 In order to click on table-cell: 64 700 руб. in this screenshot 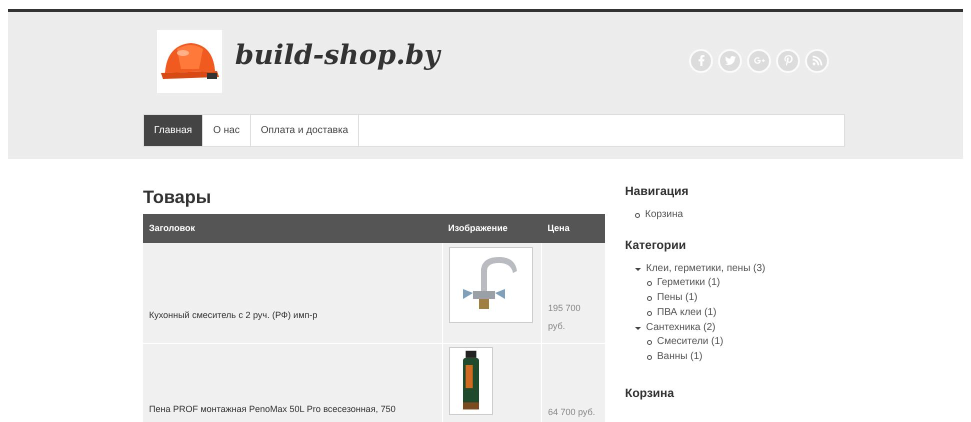, I will do `click(573, 382)`.